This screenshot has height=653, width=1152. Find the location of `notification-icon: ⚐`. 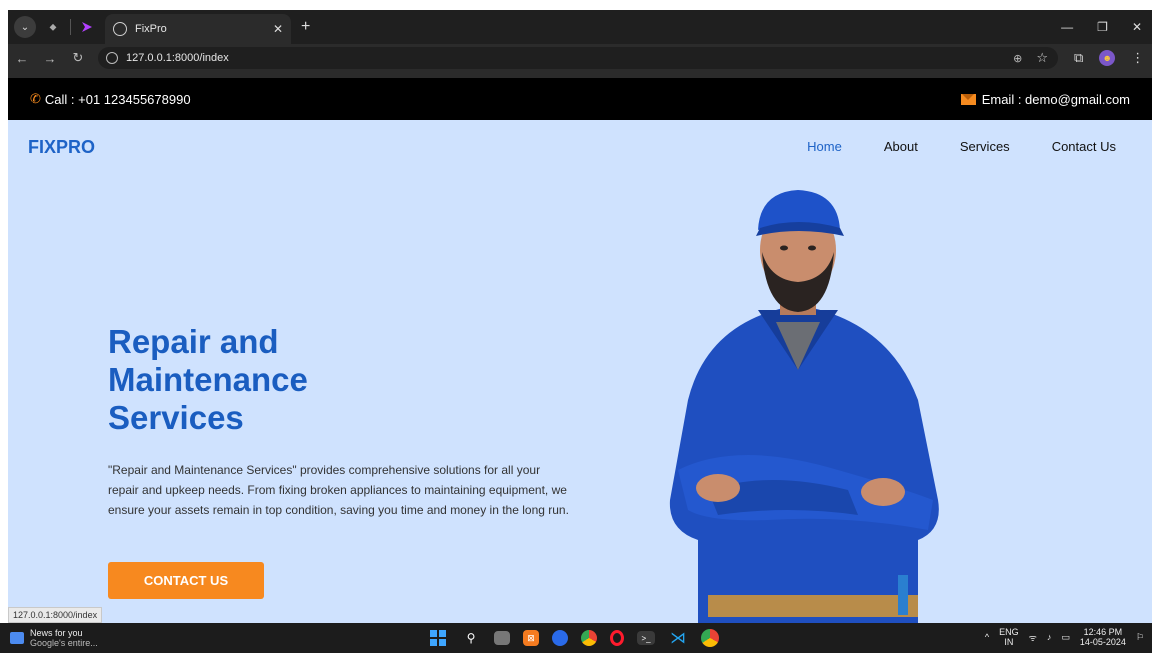

notification-icon: ⚐ is located at coordinates (1140, 637).